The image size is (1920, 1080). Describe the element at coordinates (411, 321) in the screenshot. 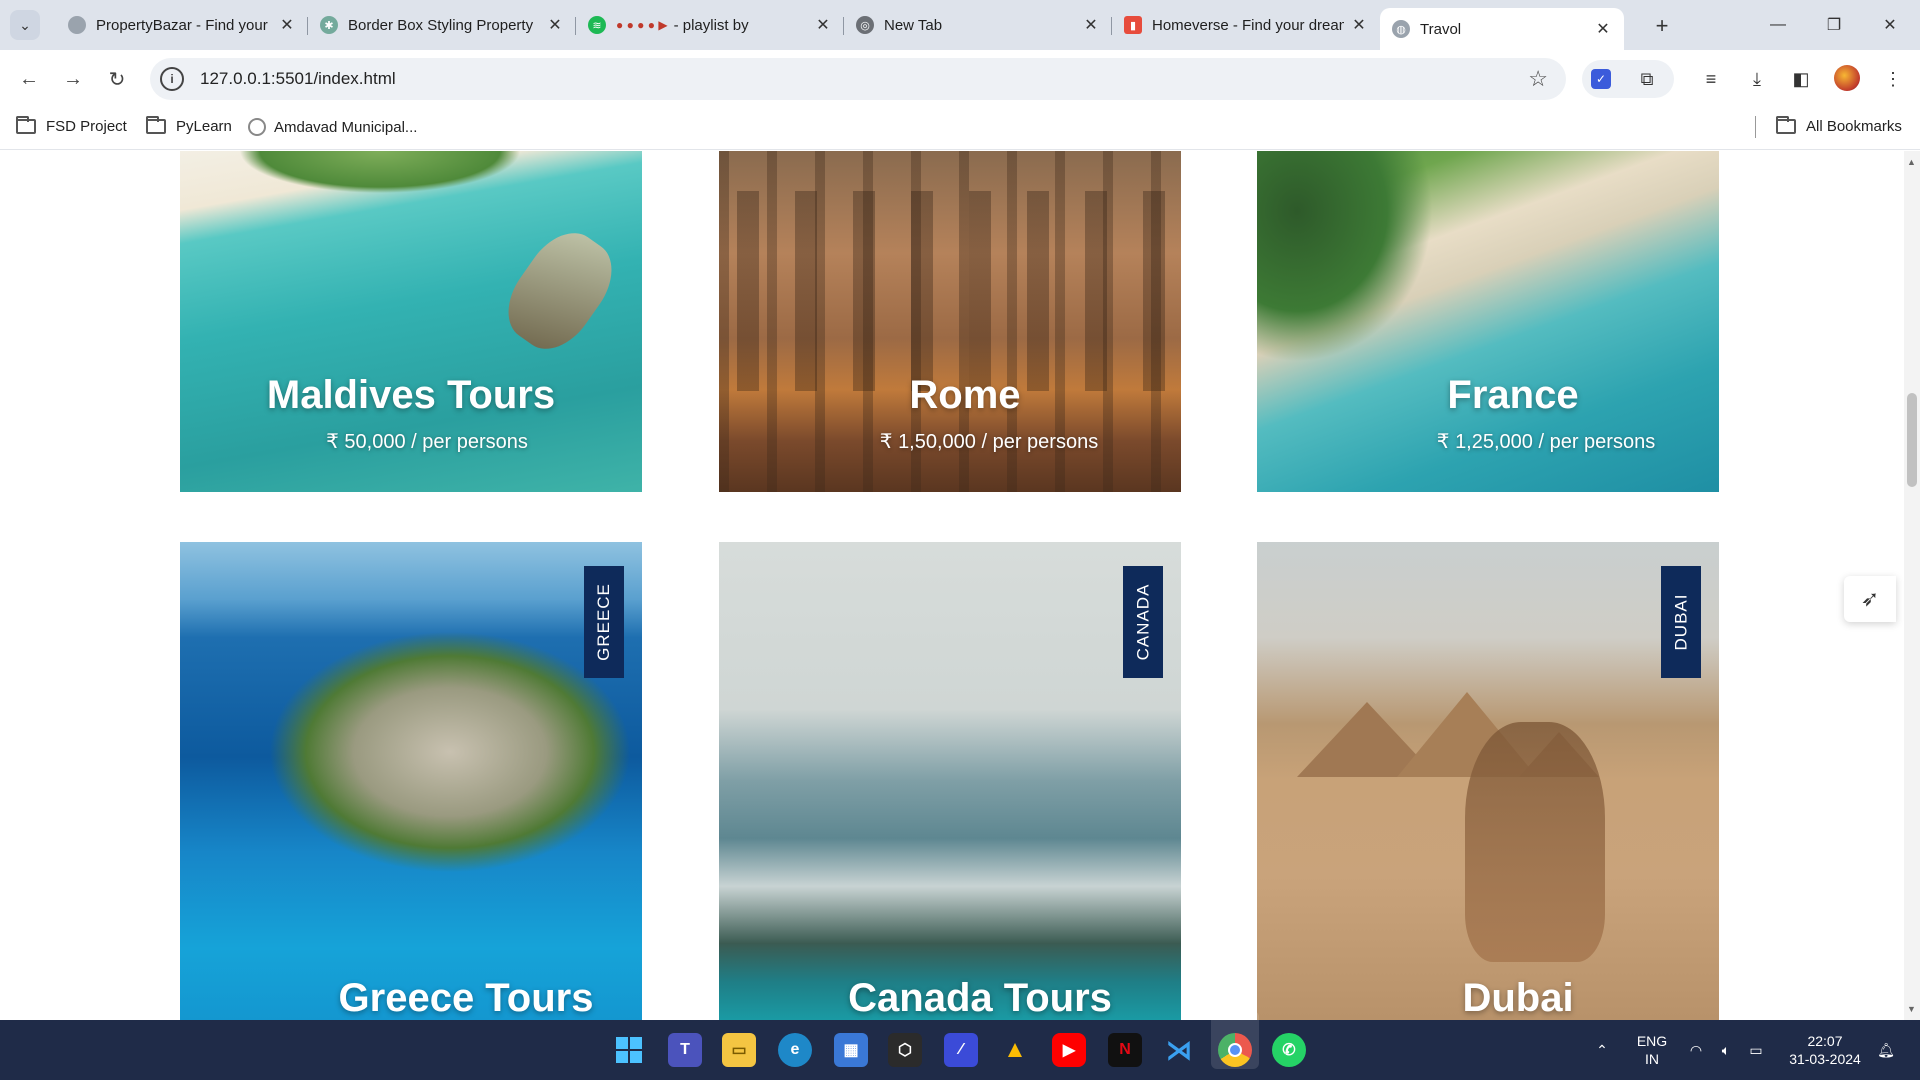

I see `tour-card-maldives: Maldives Tours ₹ 50,000 / per persons` at that location.